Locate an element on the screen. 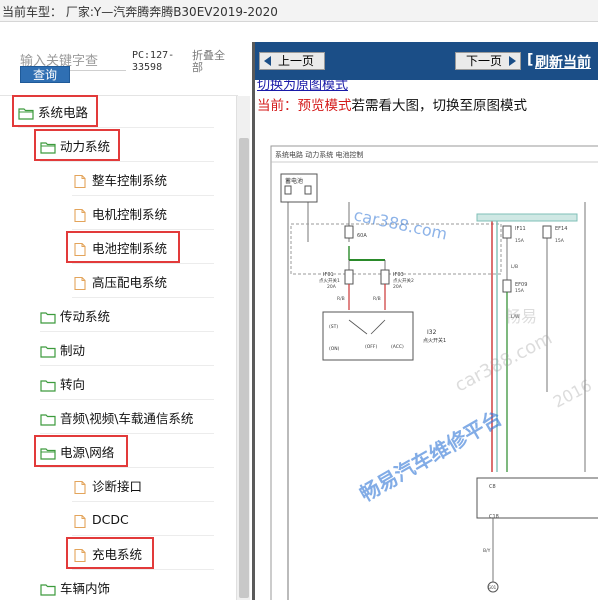 This screenshot has height=600, width=598. scrollbar-thumb is located at coordinates (244, 368).